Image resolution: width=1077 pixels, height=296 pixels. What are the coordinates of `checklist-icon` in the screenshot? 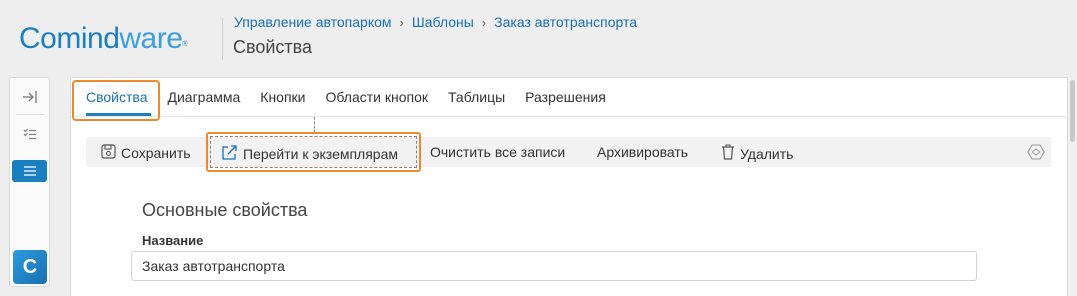 It's located at (29, 134).